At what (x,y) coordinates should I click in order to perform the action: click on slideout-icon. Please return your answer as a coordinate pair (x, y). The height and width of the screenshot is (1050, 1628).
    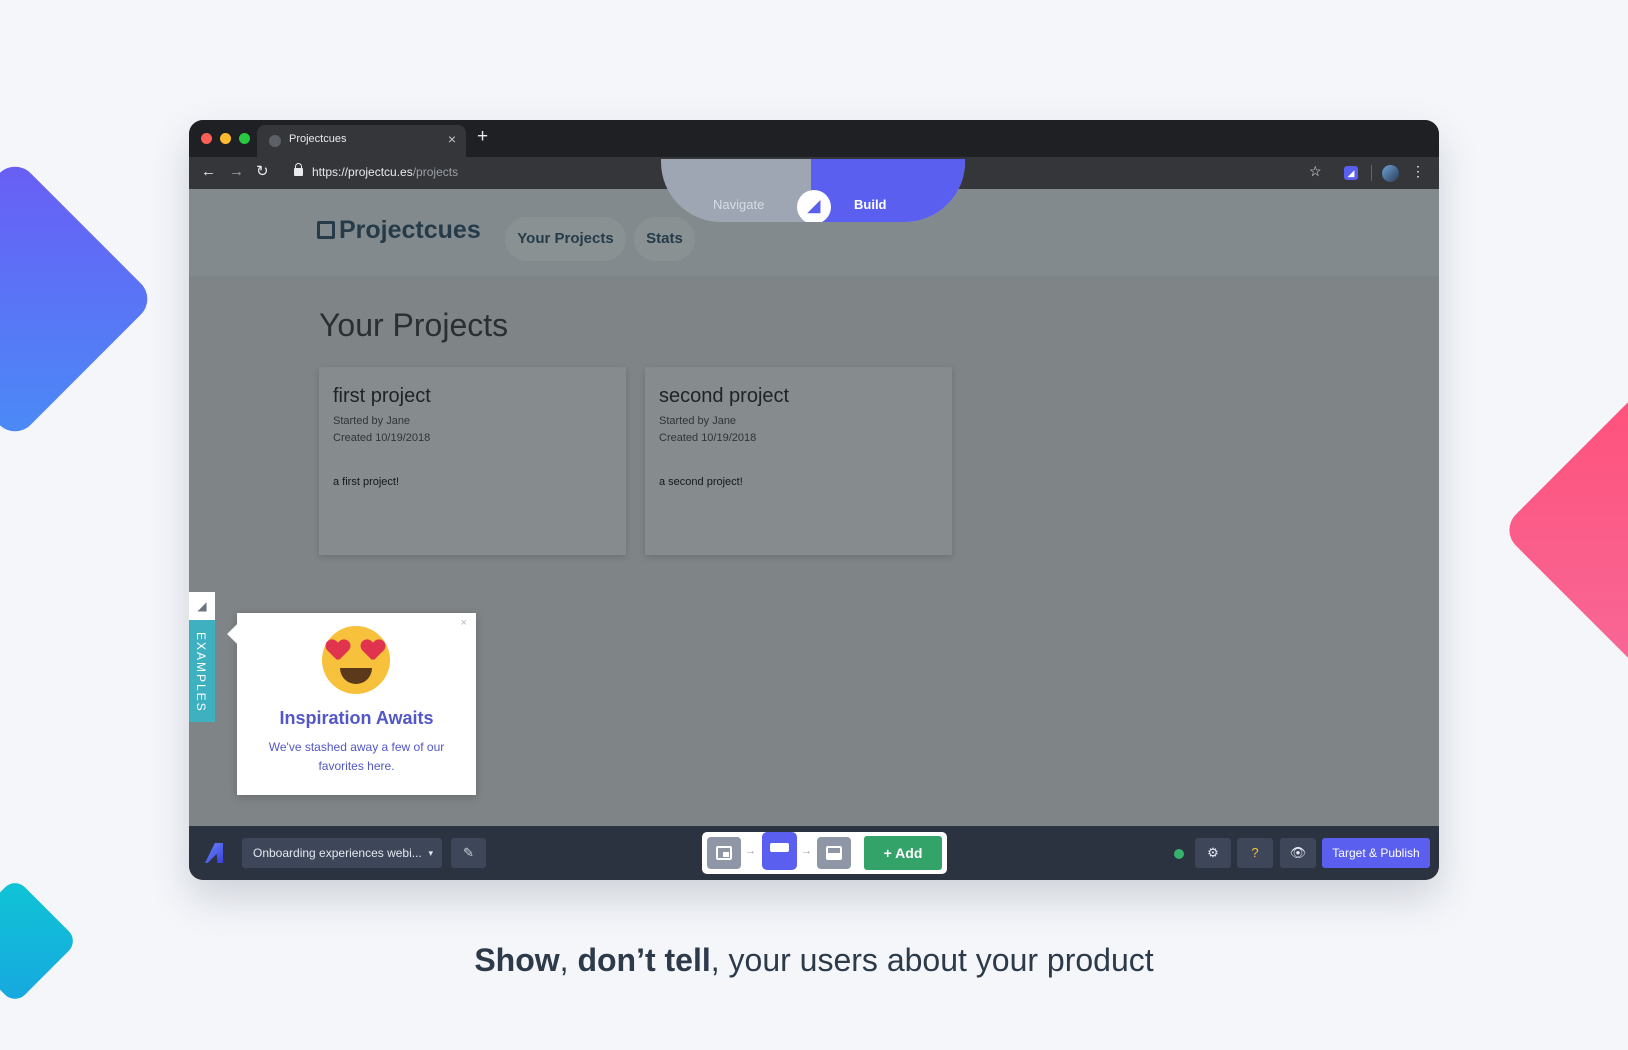
    Looking at the image, I should click on (834, 853).